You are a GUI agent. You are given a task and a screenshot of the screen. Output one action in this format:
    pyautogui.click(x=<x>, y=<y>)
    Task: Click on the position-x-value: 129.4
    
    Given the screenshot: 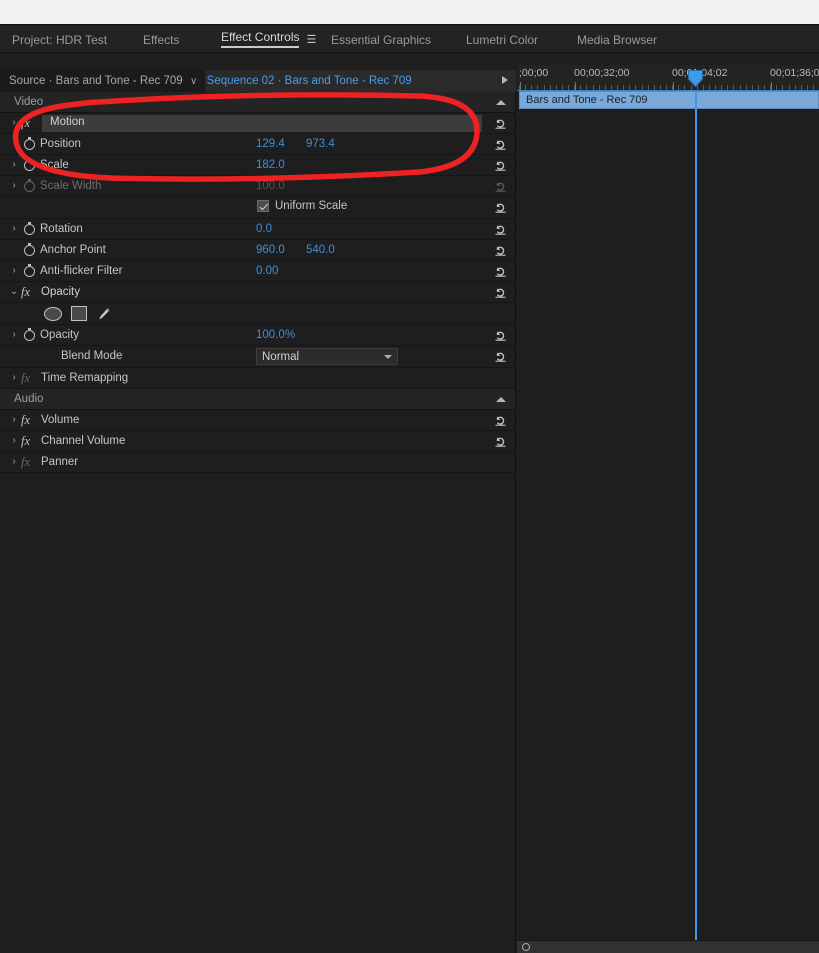 What is the action you would take?
    pyautogui.click(x=270, y=144)
    